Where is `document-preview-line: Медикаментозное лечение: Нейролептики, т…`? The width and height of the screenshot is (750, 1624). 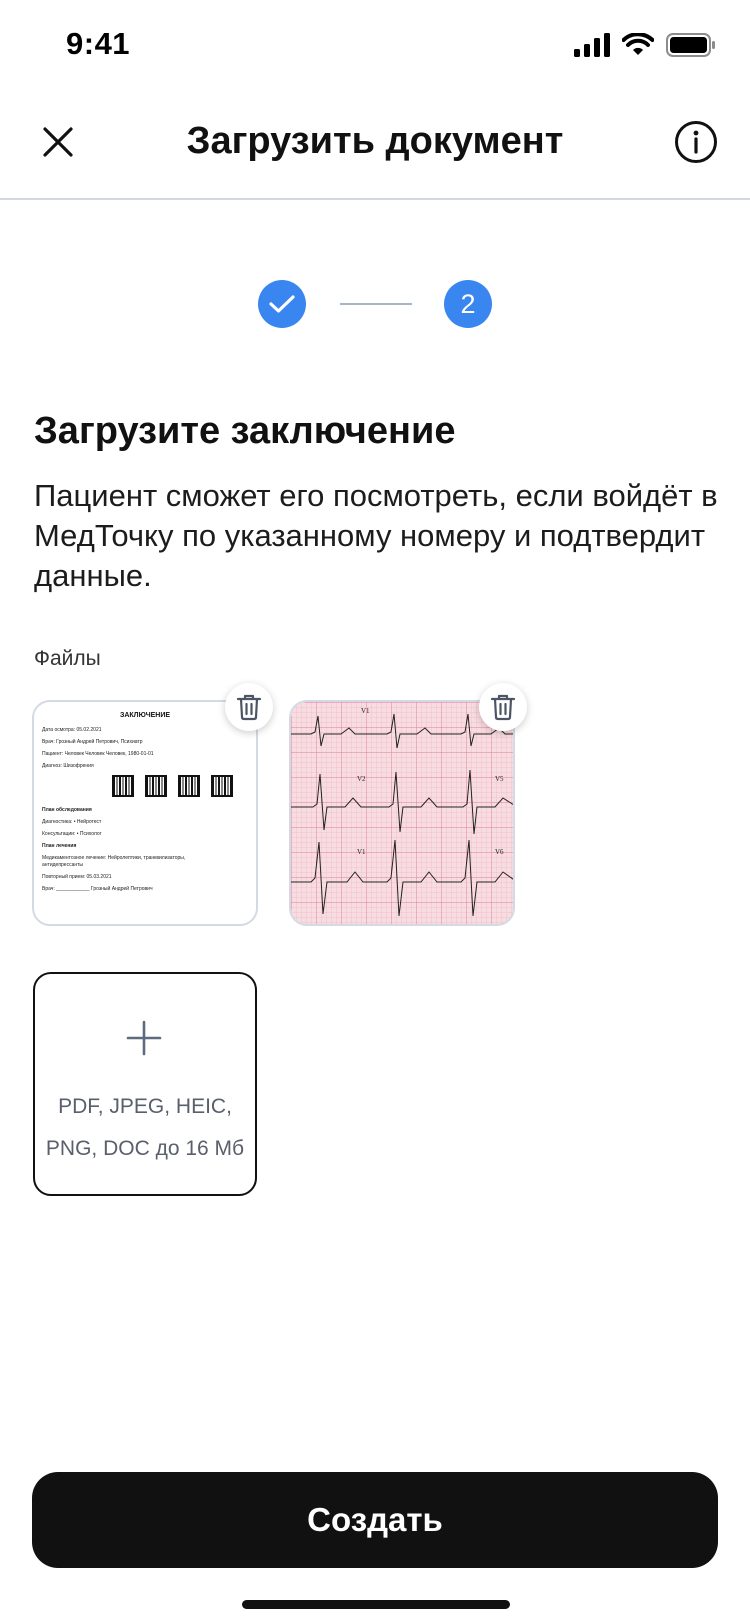 document-preview-line: Медикаментозное лечение: Нейролептики, т… is located at coordinates (114, 861).